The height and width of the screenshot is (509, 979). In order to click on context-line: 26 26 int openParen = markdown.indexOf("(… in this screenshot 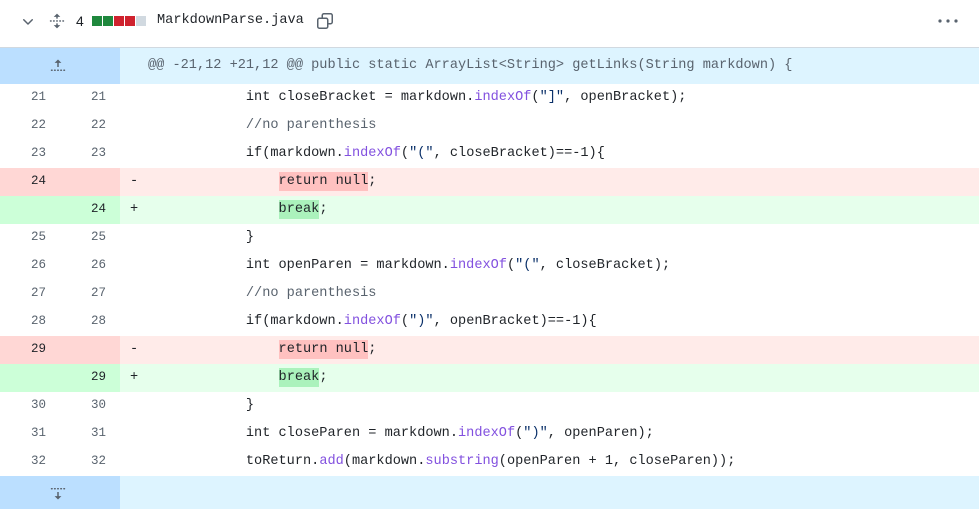, I will do `click(489, 266)`.